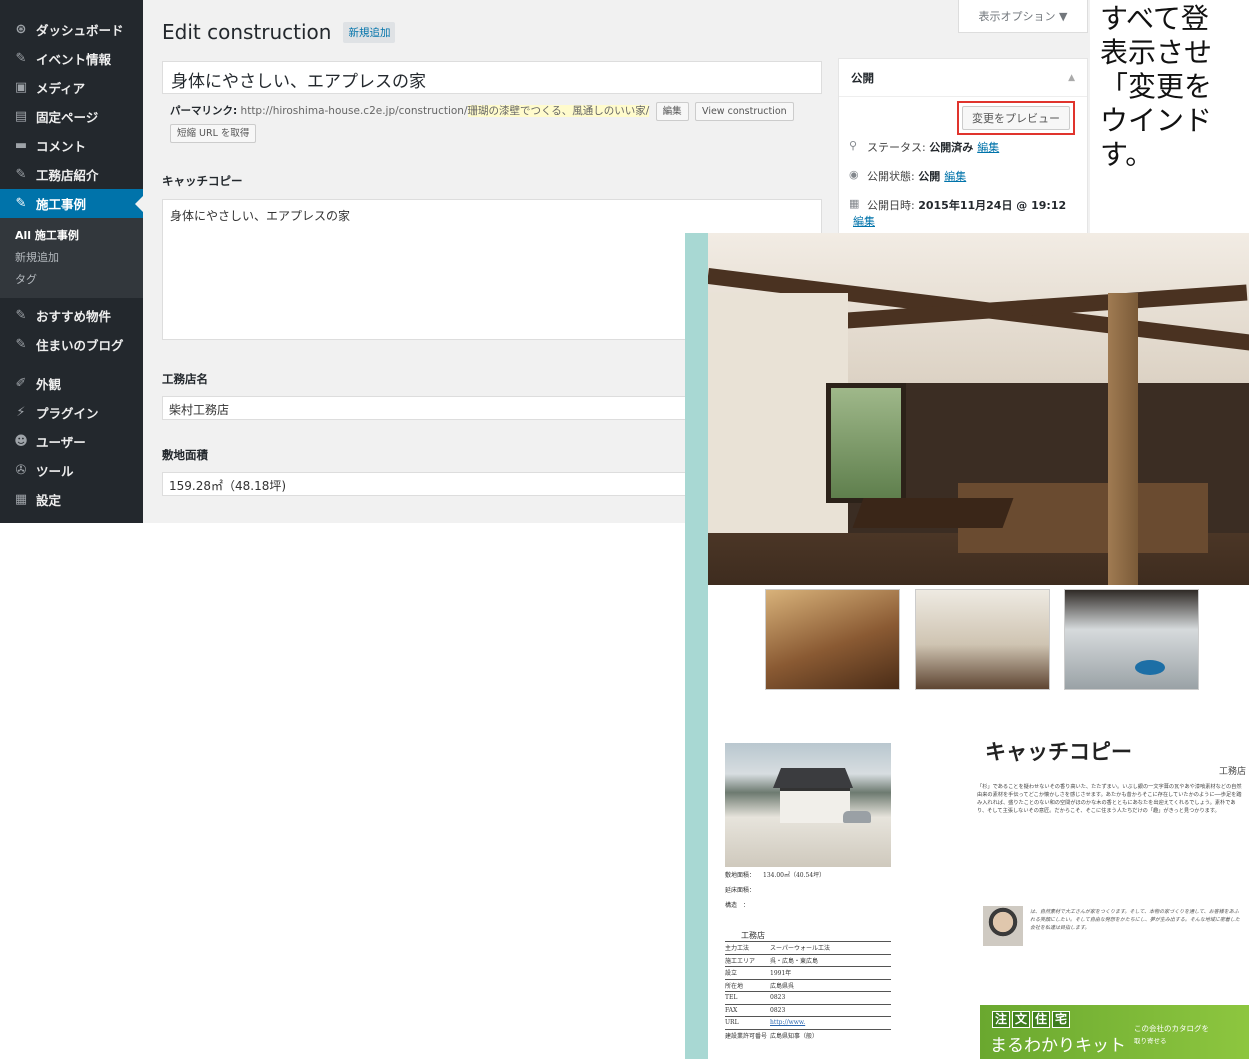  I want to click on banner-kanji-char: 住, so click(1041, 1019).